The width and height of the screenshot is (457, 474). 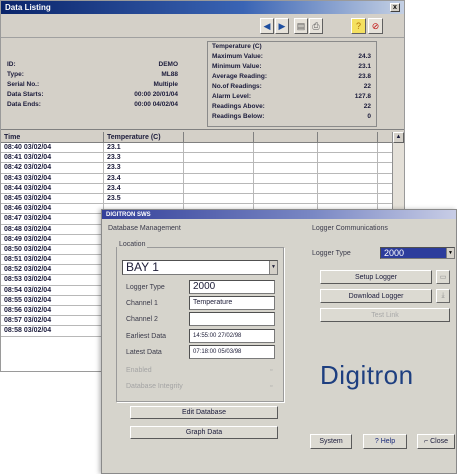 I want to click on table-row: 08:40 03/02/04 23.1, so click(x=202, y=148).